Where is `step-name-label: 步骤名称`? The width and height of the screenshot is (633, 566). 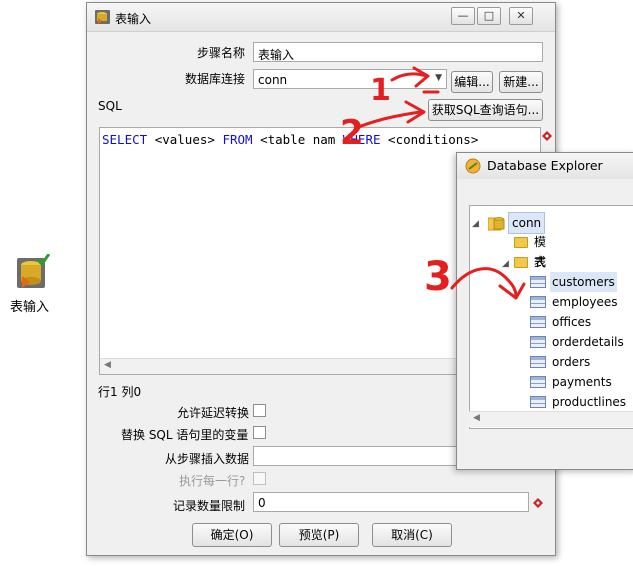
step-name-label: 步骤名称 is located at coordinates (221, 53).